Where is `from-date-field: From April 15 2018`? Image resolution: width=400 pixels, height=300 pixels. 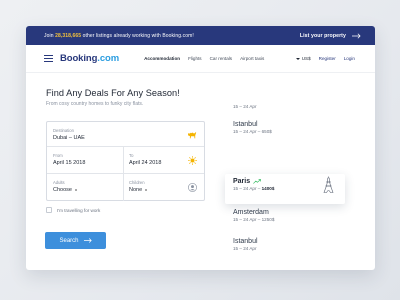 from-date-field: From April 15 2018 is located at coordinates (85, 160).